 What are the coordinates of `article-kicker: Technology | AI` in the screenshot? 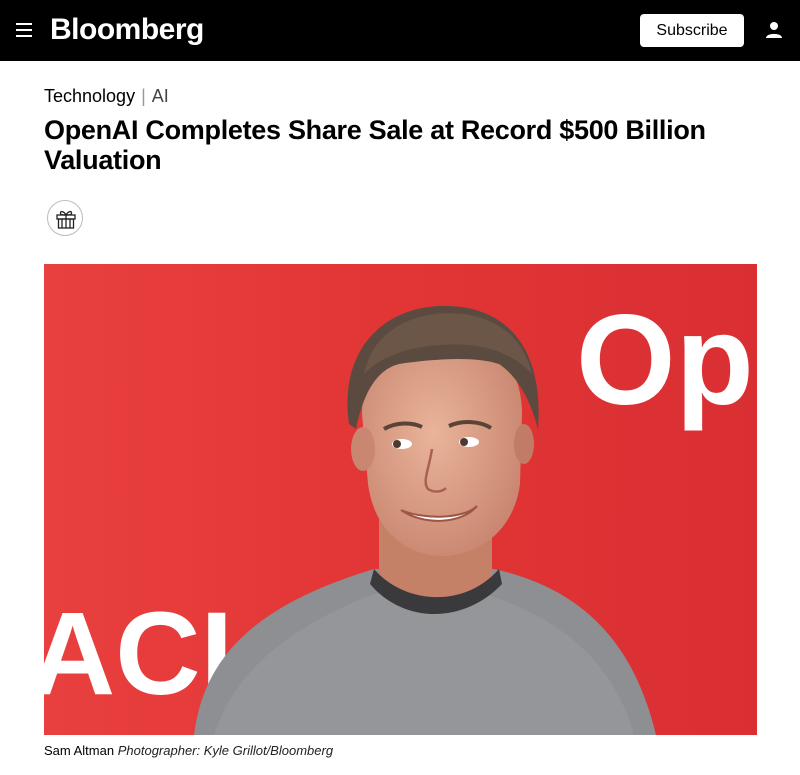 It's located at (106, 96).